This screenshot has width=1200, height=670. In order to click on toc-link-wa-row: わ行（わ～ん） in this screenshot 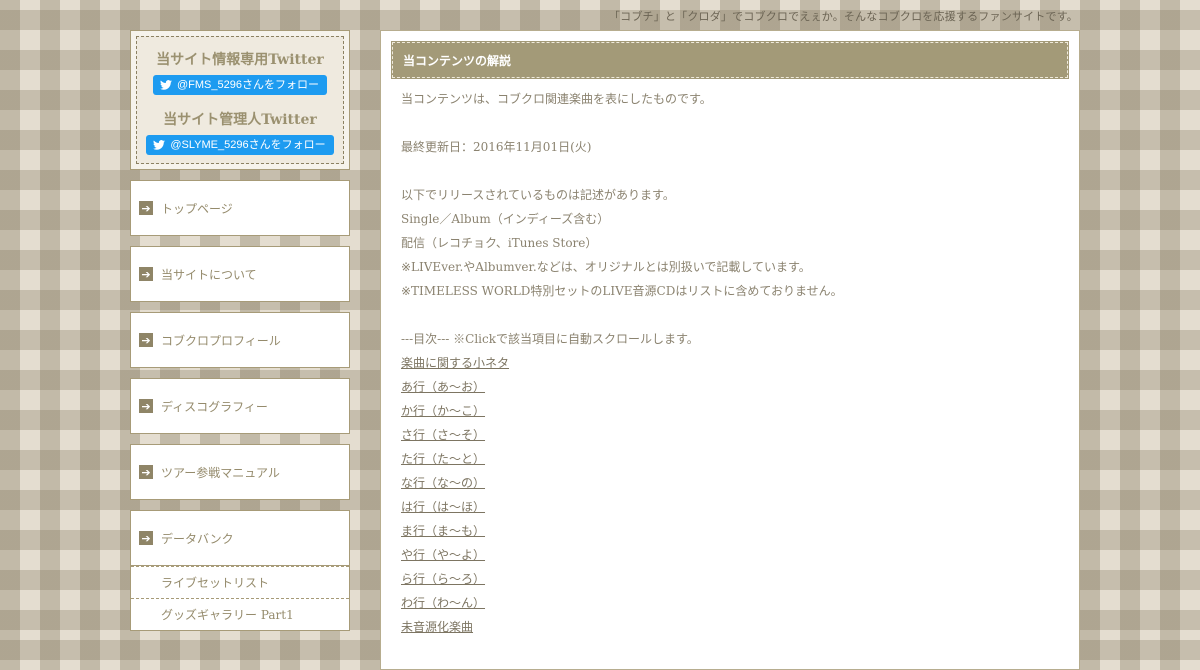, I will do `click(443, 603)`.